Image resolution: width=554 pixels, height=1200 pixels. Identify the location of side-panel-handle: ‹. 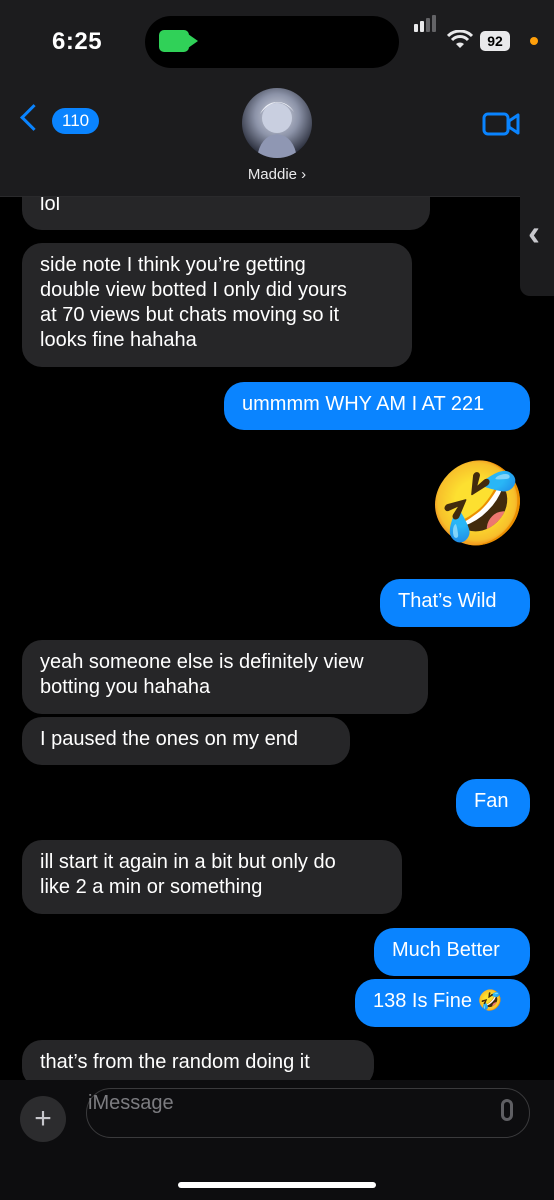
(537, 229).